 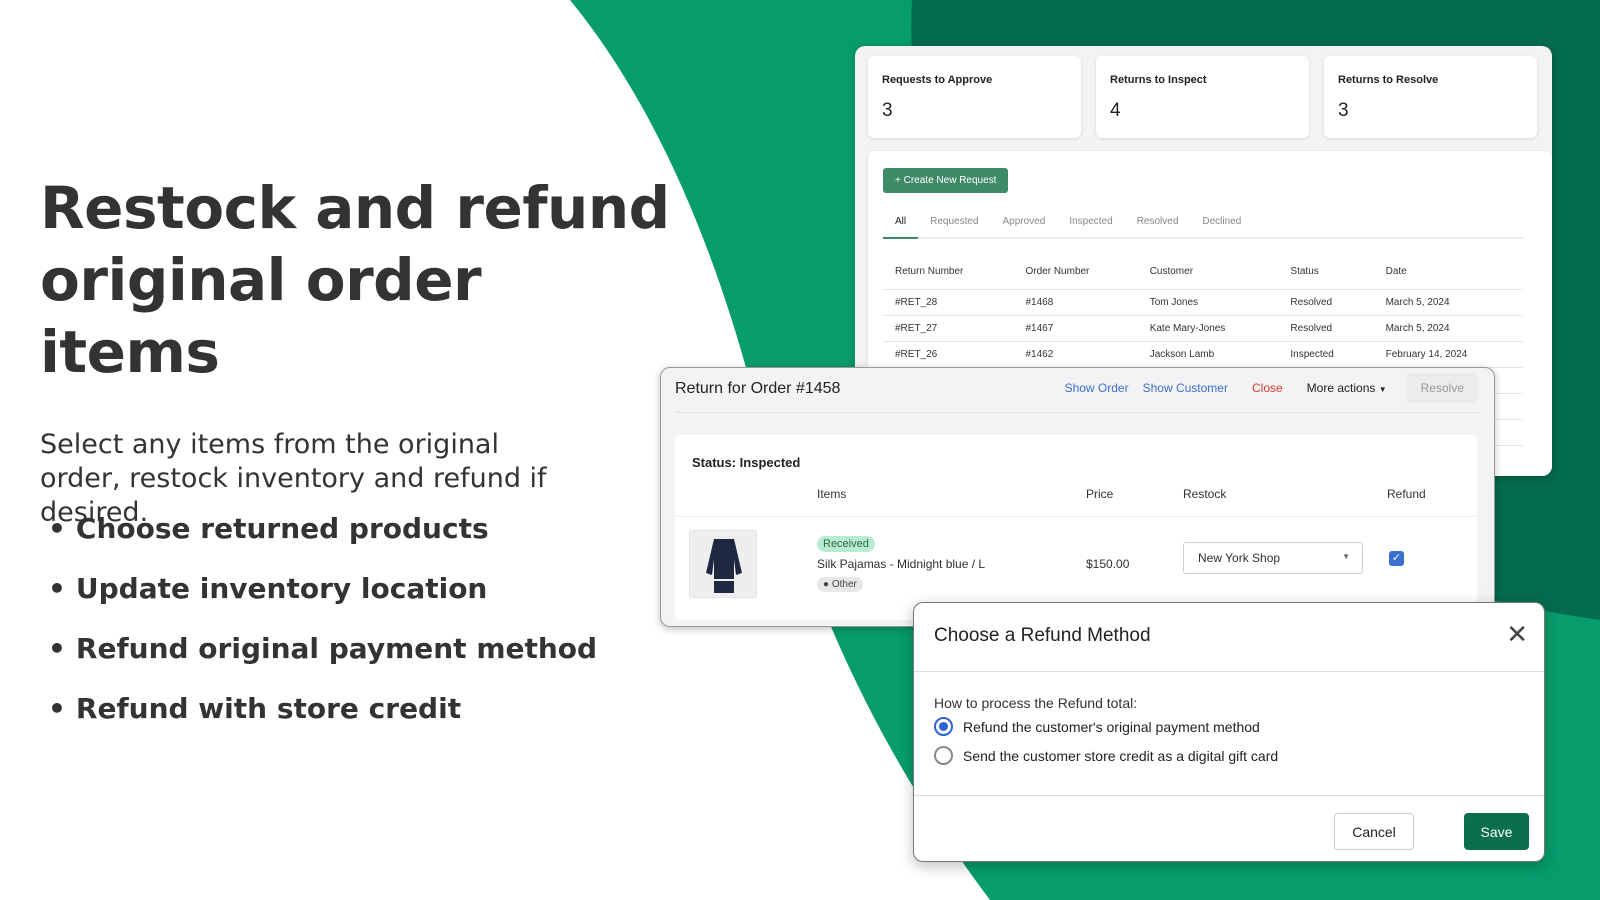 What do you see at coordinates (1036, 703) in the screenshot?
I see `dialog-question: How to process the Refund total:` at bounding box center [1036, 703].